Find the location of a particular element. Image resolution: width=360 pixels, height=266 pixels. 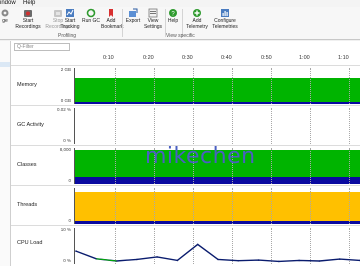

telemetry-name: Classes is located at coordinates (27, 165).